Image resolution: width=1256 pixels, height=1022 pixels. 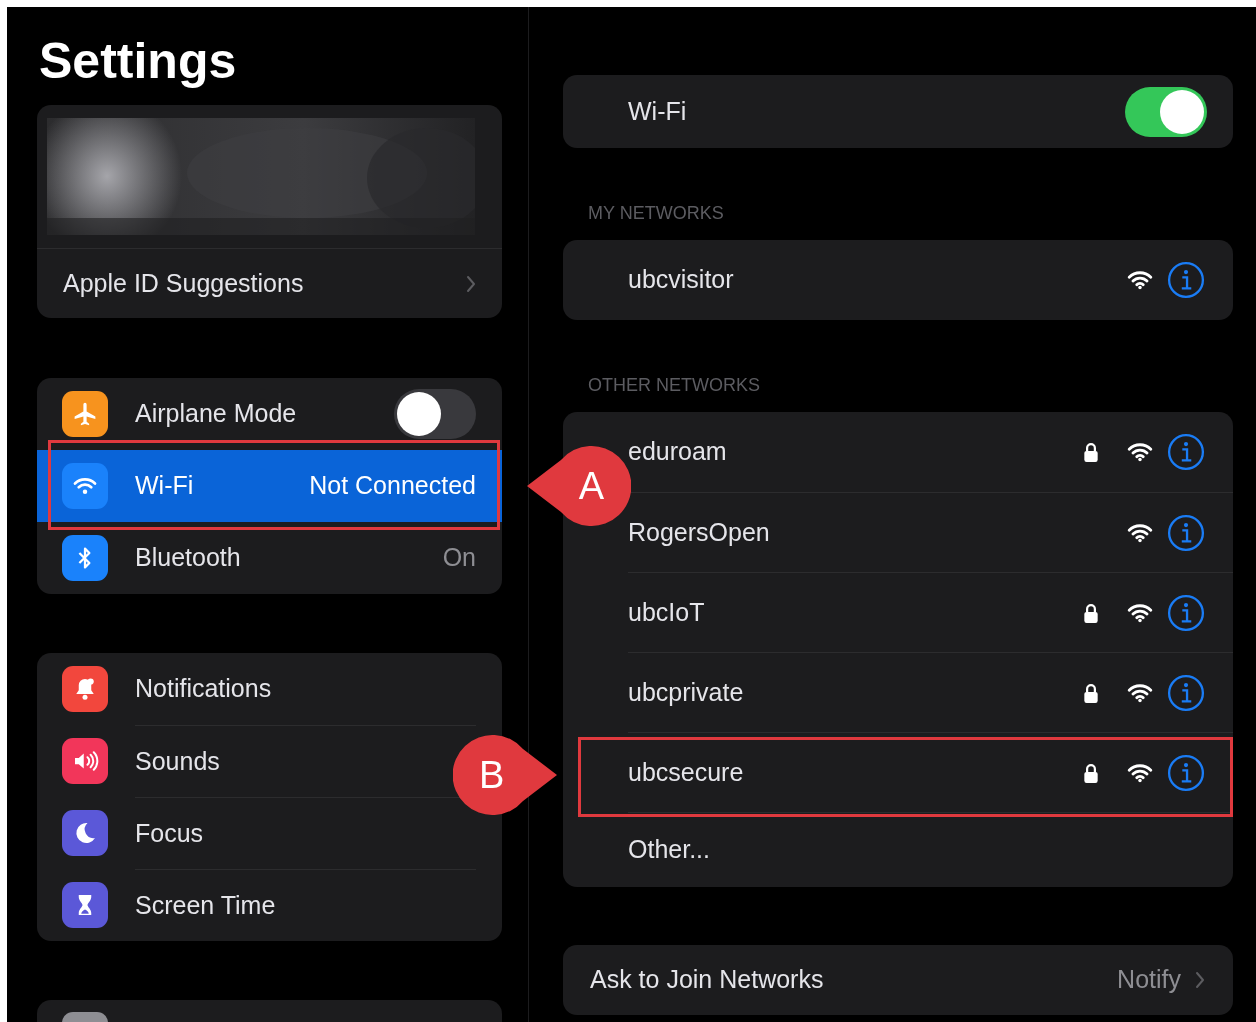 I want to click on section-header: MY NETWORKS, so click(x=656, y=213).